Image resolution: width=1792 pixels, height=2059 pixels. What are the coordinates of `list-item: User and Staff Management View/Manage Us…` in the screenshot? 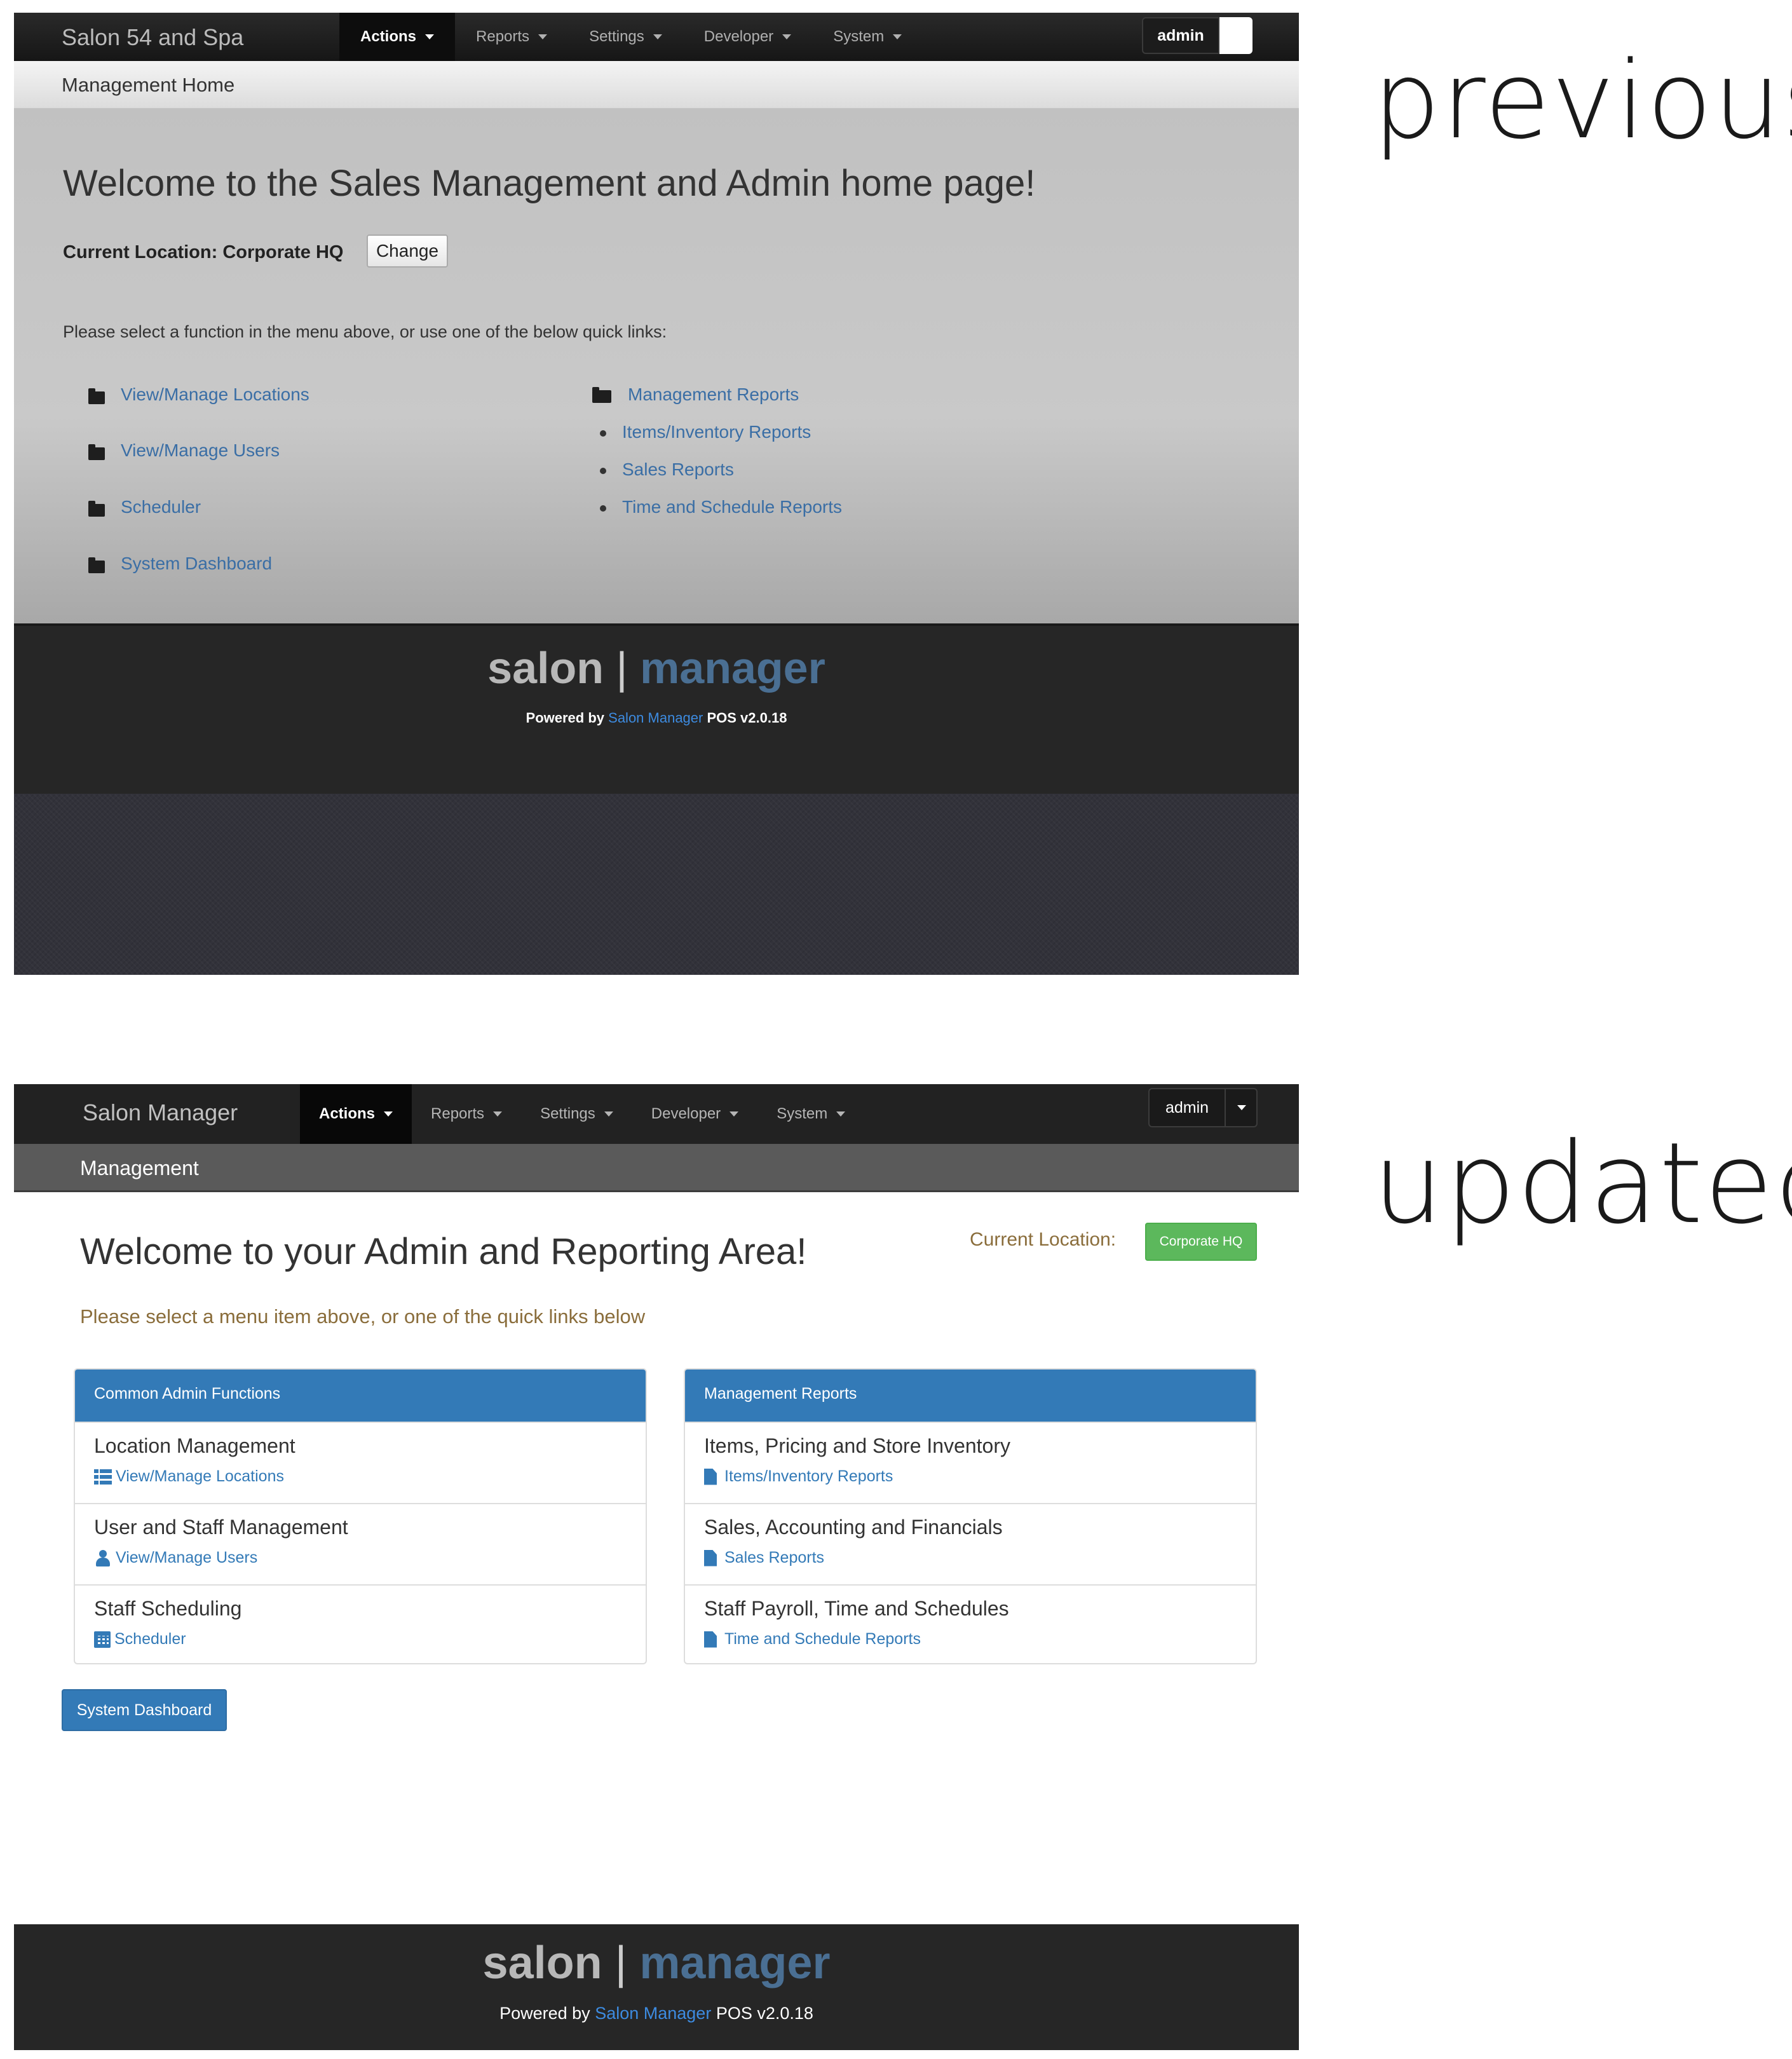 It's located at (360, 1544).